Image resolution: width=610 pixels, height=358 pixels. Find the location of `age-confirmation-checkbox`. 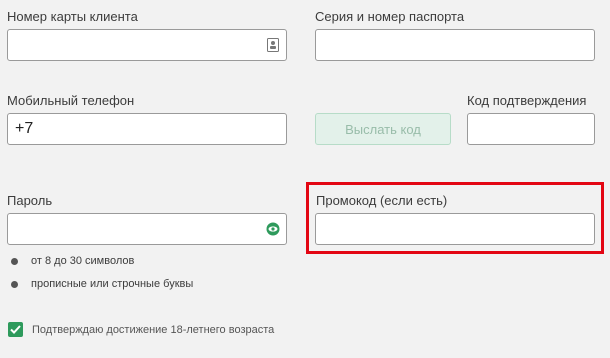

age-confirmation-checkbox is located at coordinates (15, 329).